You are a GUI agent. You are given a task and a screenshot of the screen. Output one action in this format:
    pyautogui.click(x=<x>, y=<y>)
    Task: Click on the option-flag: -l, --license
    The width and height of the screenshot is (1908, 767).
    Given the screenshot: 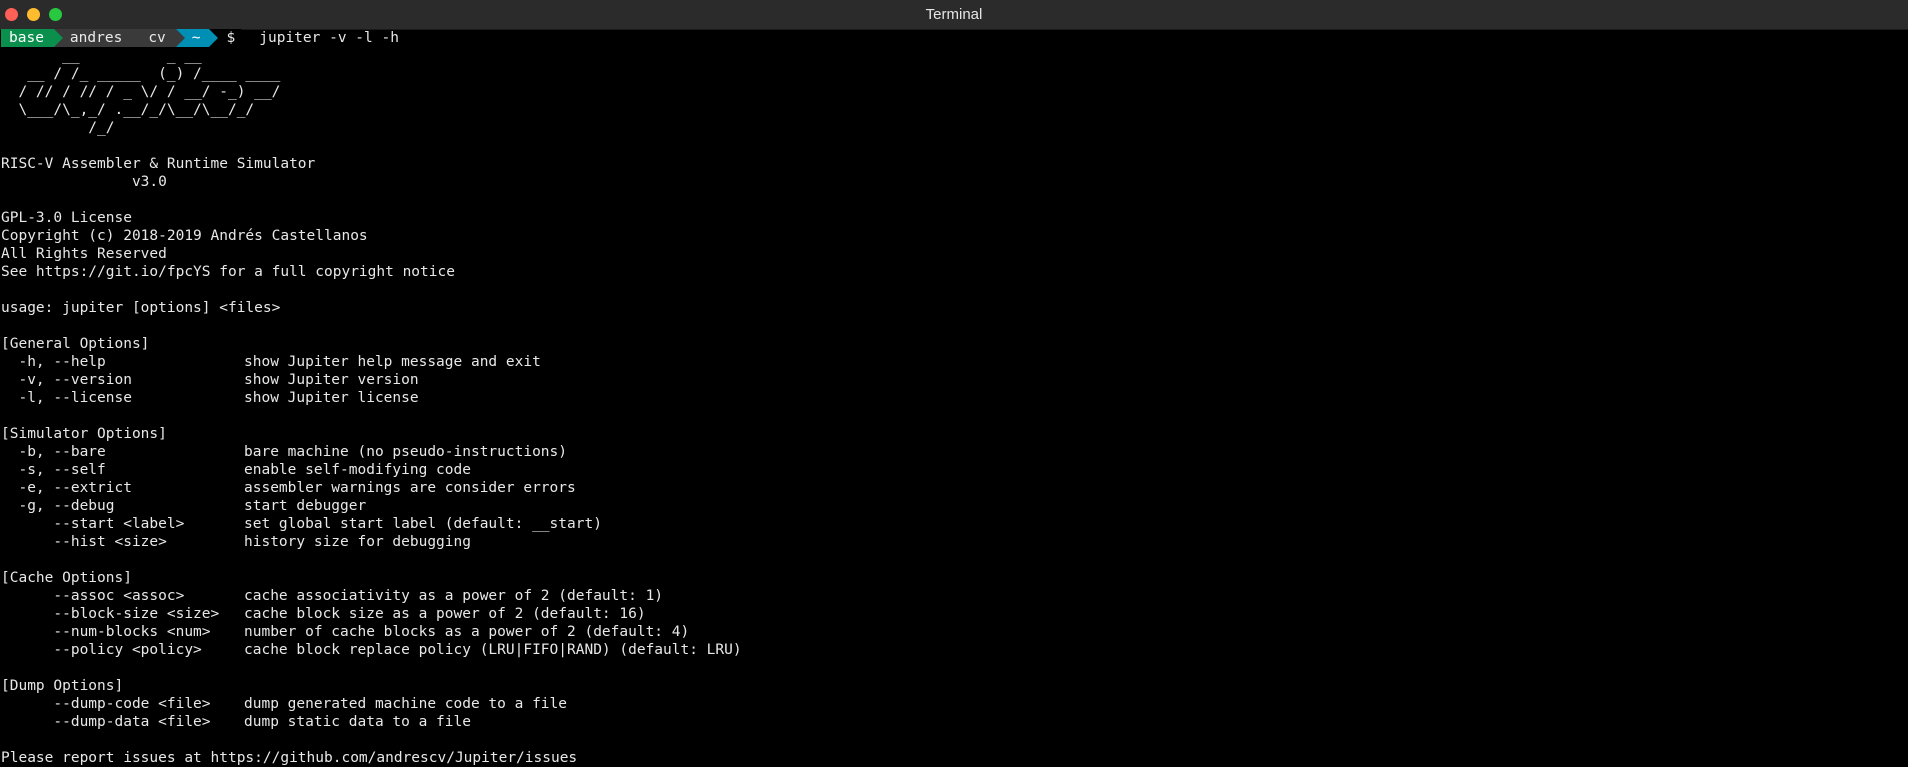 What is the action you would take?
    pyautogui.click(x=66, y=398)
    